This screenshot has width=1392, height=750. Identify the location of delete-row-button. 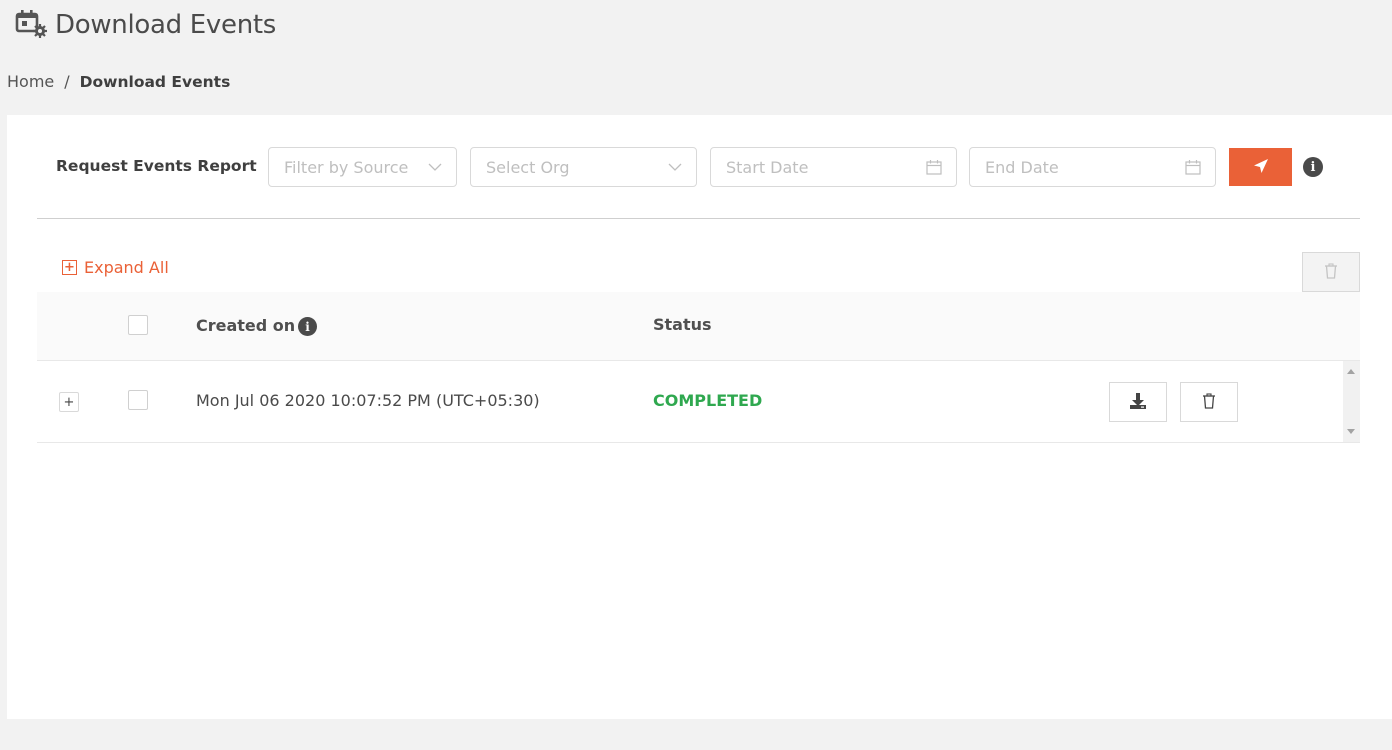
(1209, 402).